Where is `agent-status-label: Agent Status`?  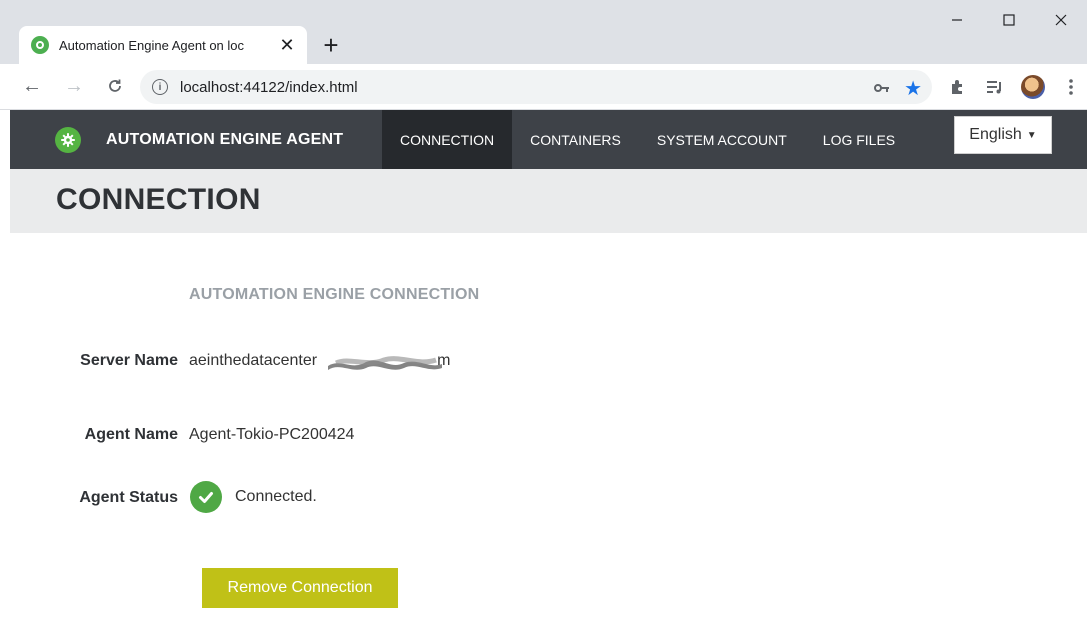
agent-status-label: Agent Status is located at coordinates (128, 497).